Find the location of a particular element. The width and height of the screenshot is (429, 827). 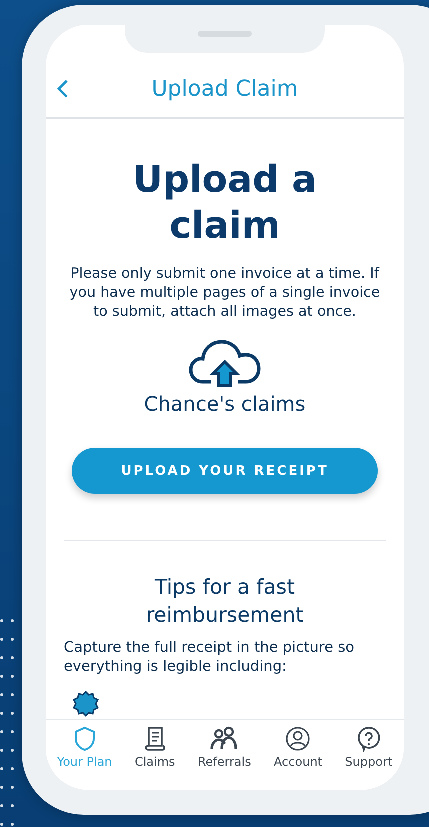

tips-heading: Tips for a fast reimbursement is located at coordinates (225, 601).